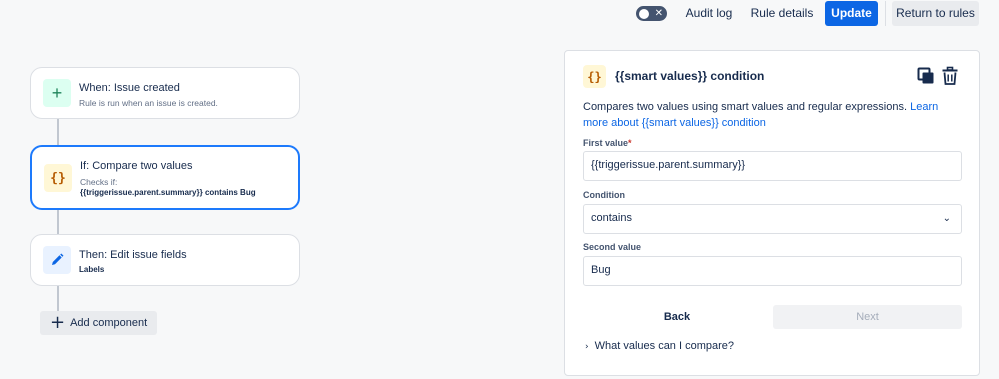 The image size is (999, 379). What do you see at coordinates (709, 13) in the screenshot?
I see `audit-log-button: Audit log` at bounding box center [709, 13].